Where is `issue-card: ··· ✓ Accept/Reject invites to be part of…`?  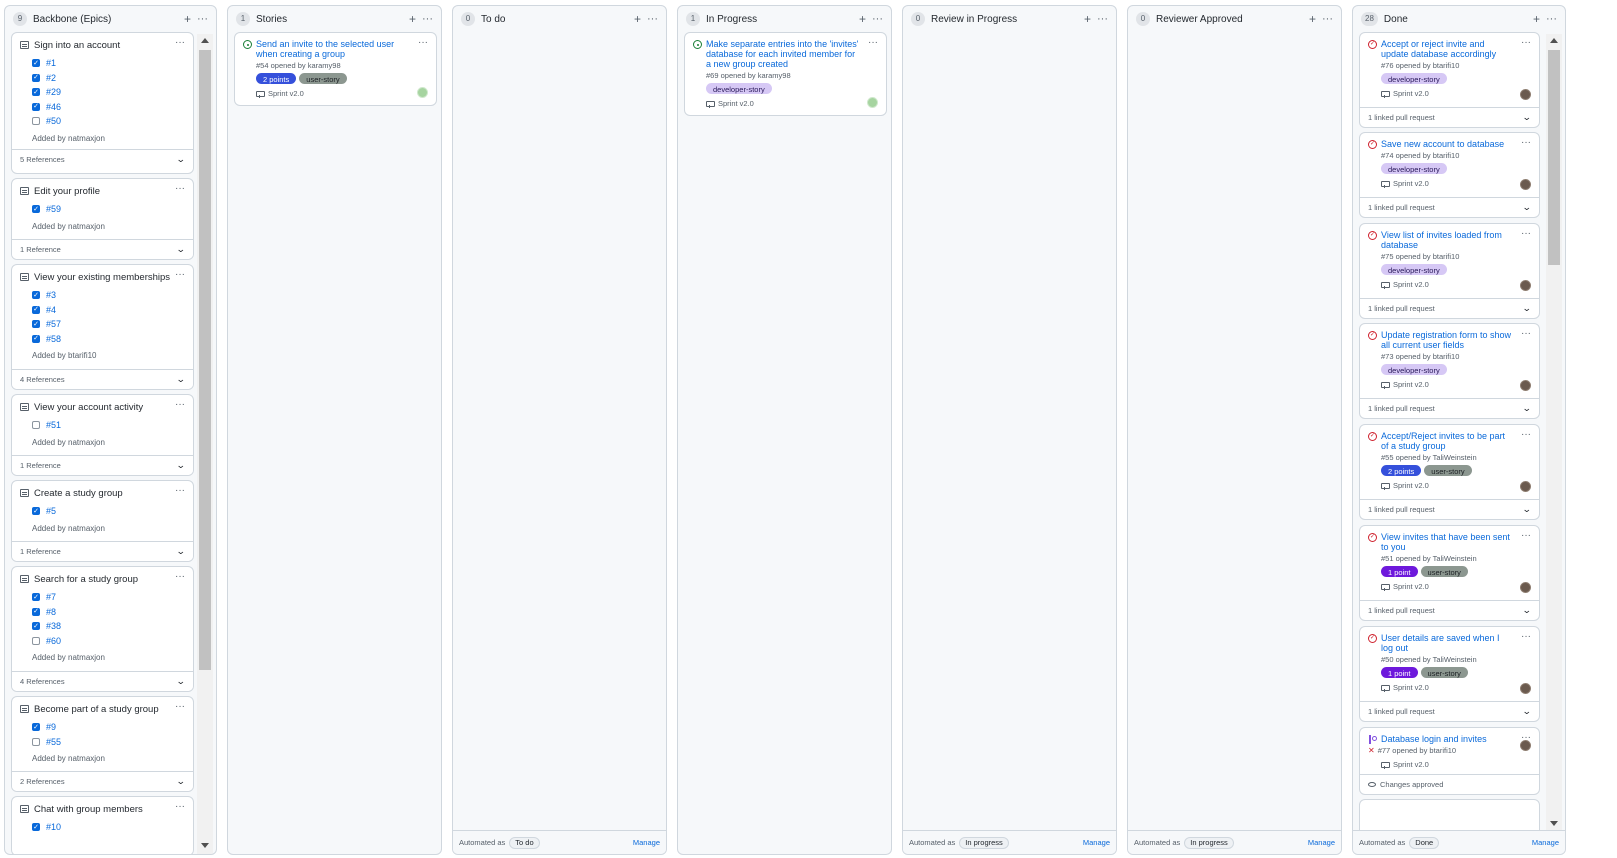 issue-card: ··· ✓ Accept/Reject invites to be part of… is located at coordinates (1449, 472).